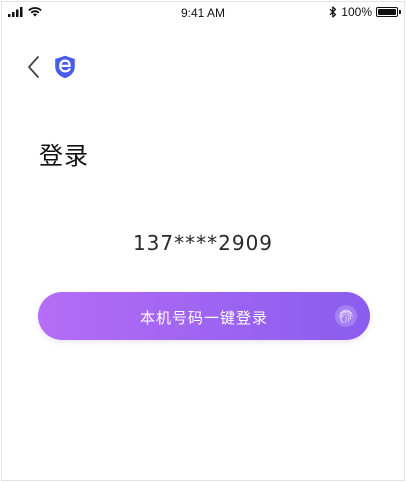 Image resolution: width=406 pixels, height=482 pixels. What do you see at coordinates (333, 12) in the screenshot?
I see `bluetooth-icon` at bounding box center [333, 12].